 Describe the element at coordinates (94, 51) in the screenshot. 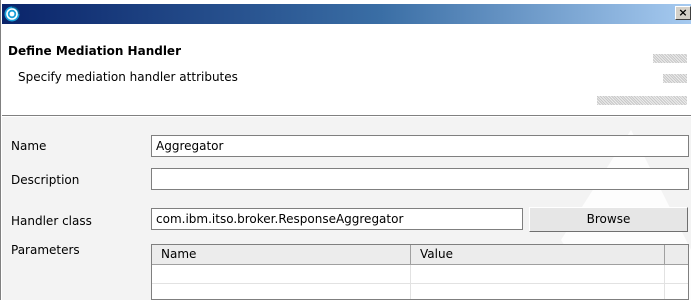

I see `page-title: Define Mediation Handler` at that location.